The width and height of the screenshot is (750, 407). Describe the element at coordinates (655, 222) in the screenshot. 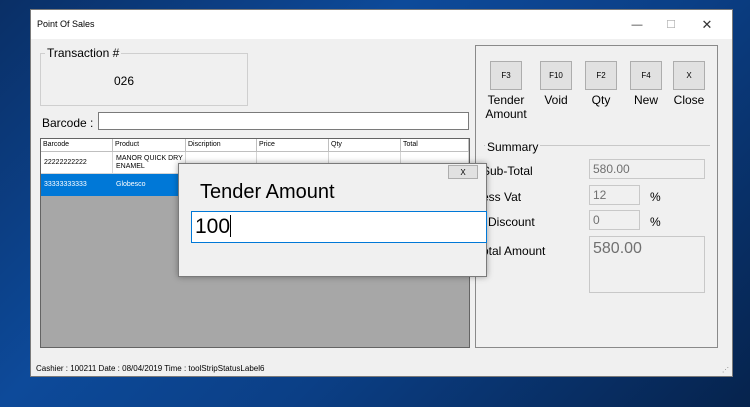

I see `discount-percent-sign: %` at that location.